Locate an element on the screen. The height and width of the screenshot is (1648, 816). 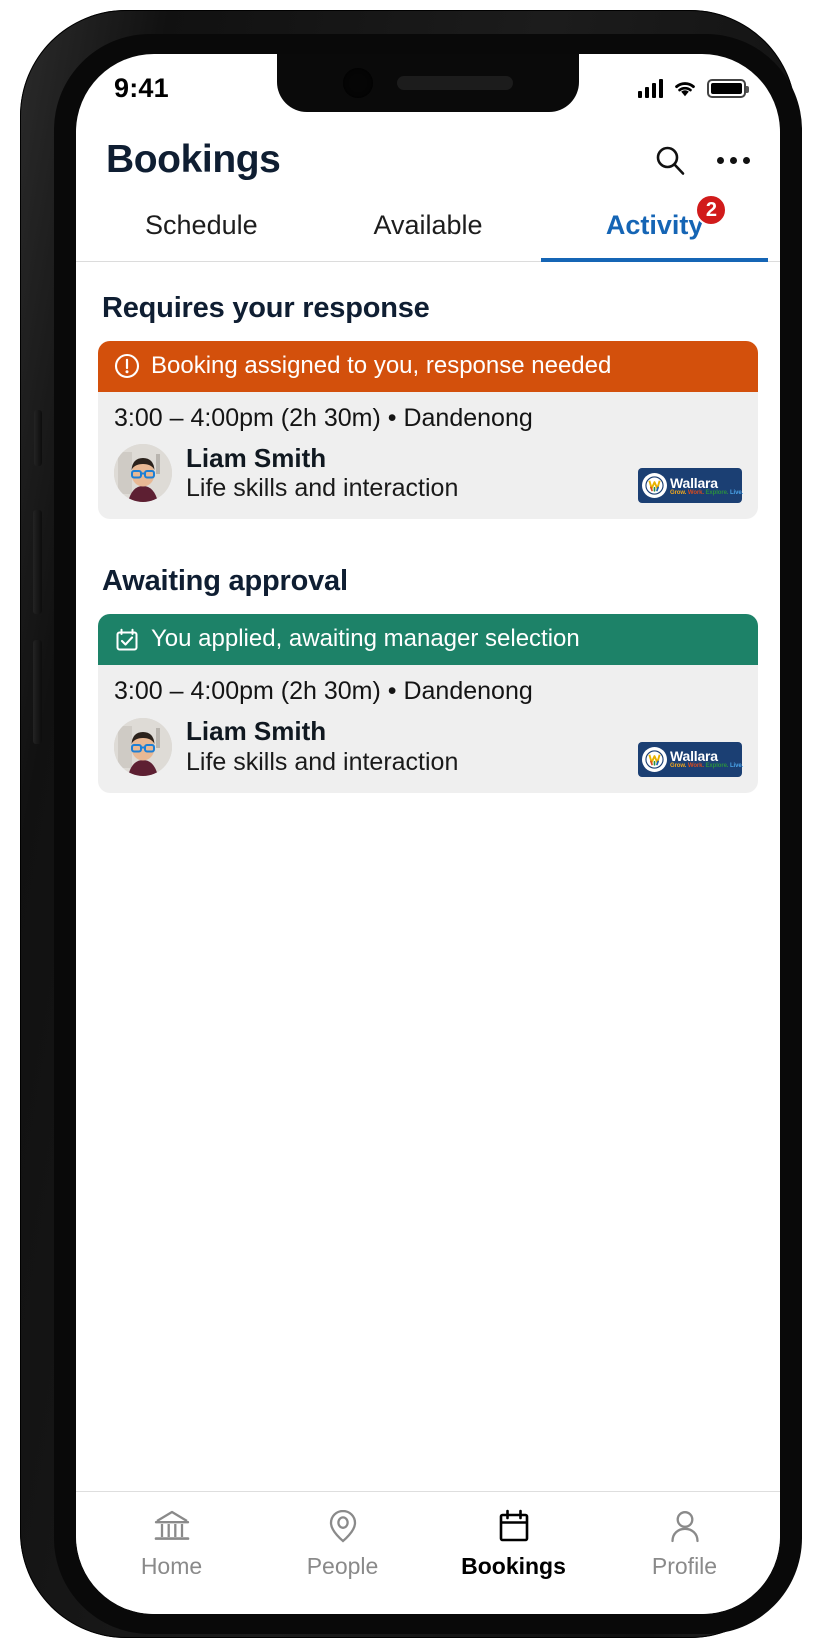
tab-available-wrap: Available is located at coordinates (427, 225).